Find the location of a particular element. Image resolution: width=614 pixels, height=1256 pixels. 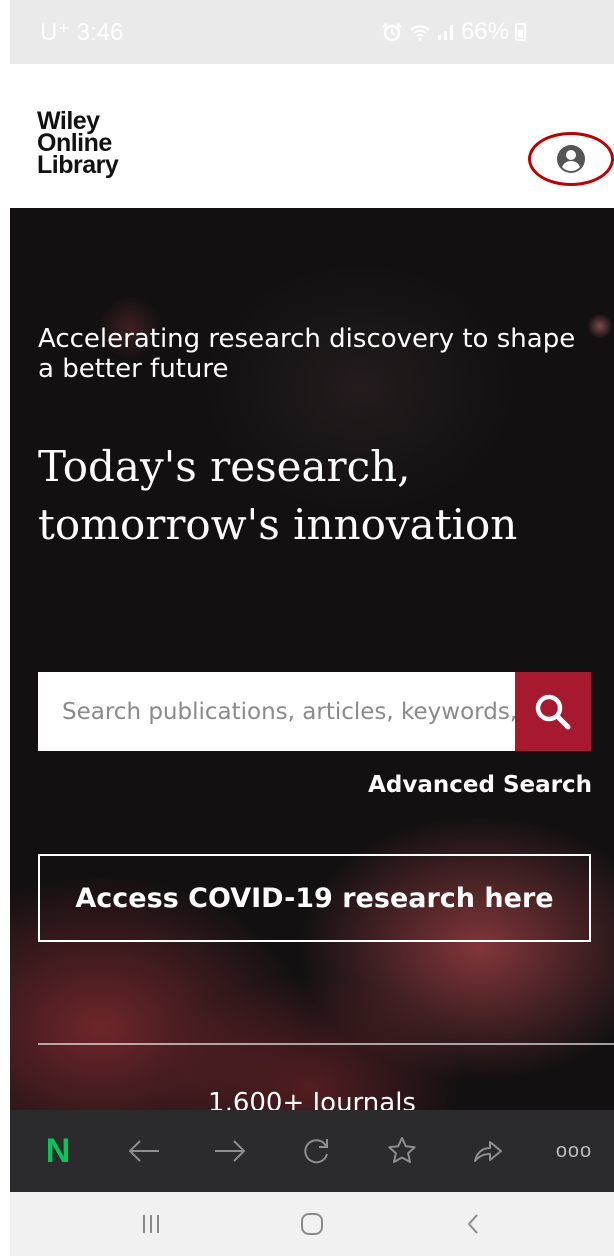

status-indicators: 66% is located at coordinates (453, 32).